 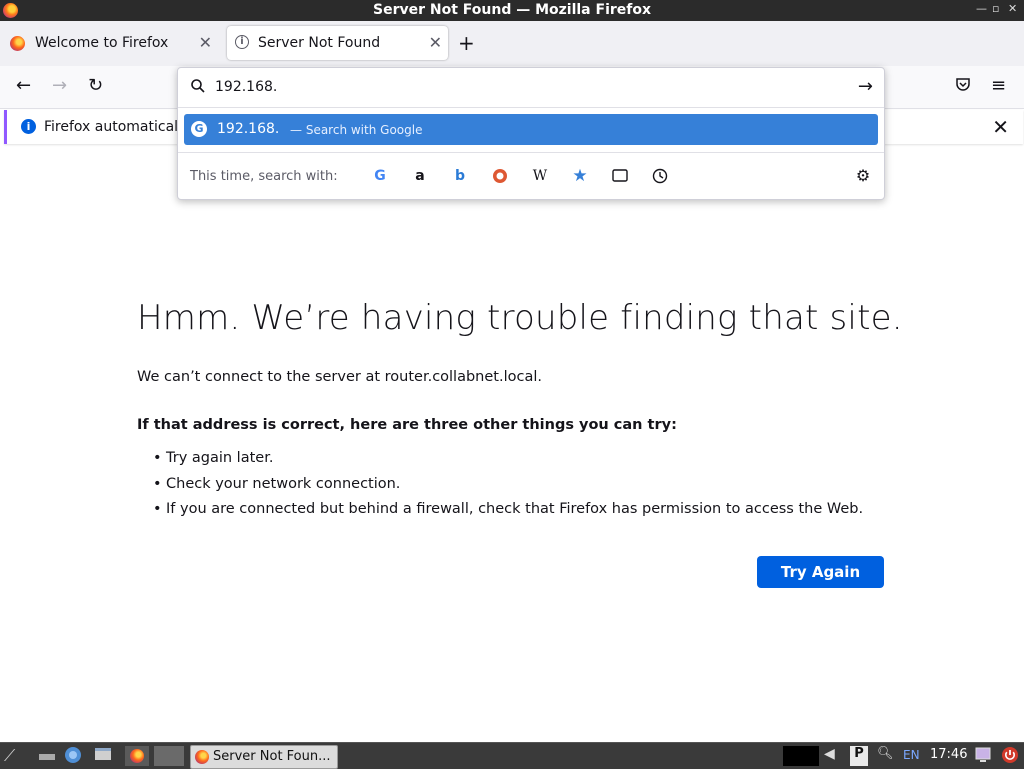 What do you see at coordinates (59, 85) in the screenshot?
I see `forward-icon: →` at bounding box center [59, 85].